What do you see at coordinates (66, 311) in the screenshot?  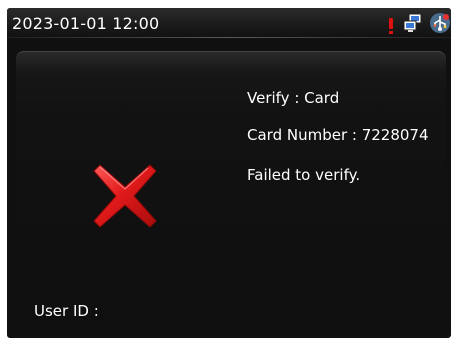 I see `user-id-label: User ID :` at bounding box center [66, 311].